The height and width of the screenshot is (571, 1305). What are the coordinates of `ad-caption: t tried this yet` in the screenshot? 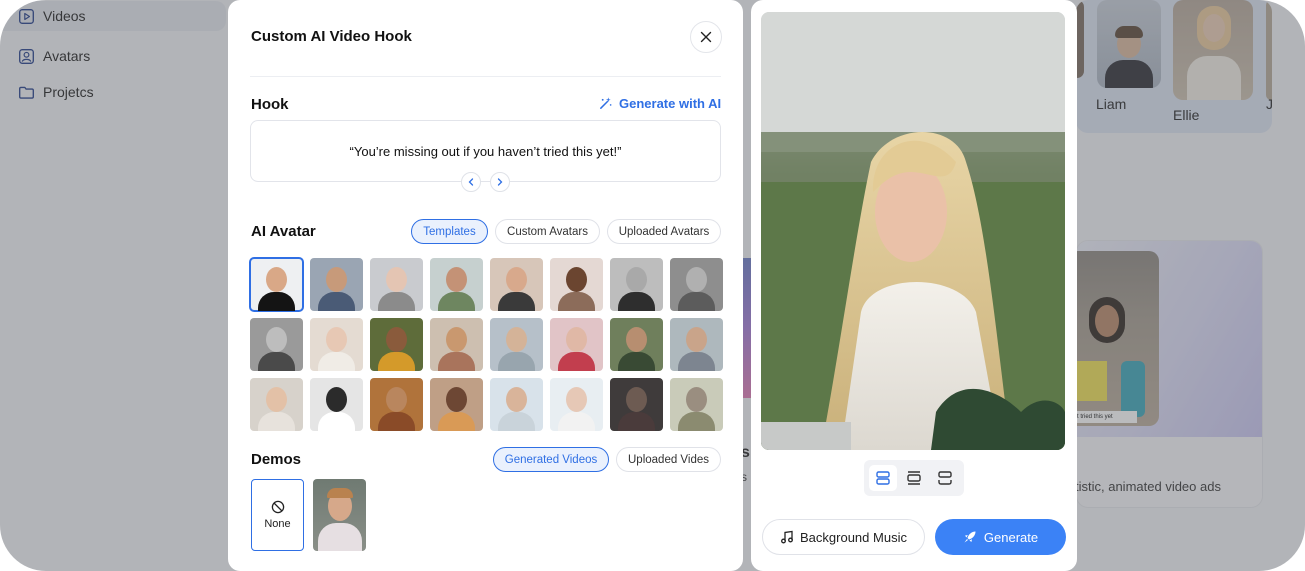 It's located at (1107, 417).